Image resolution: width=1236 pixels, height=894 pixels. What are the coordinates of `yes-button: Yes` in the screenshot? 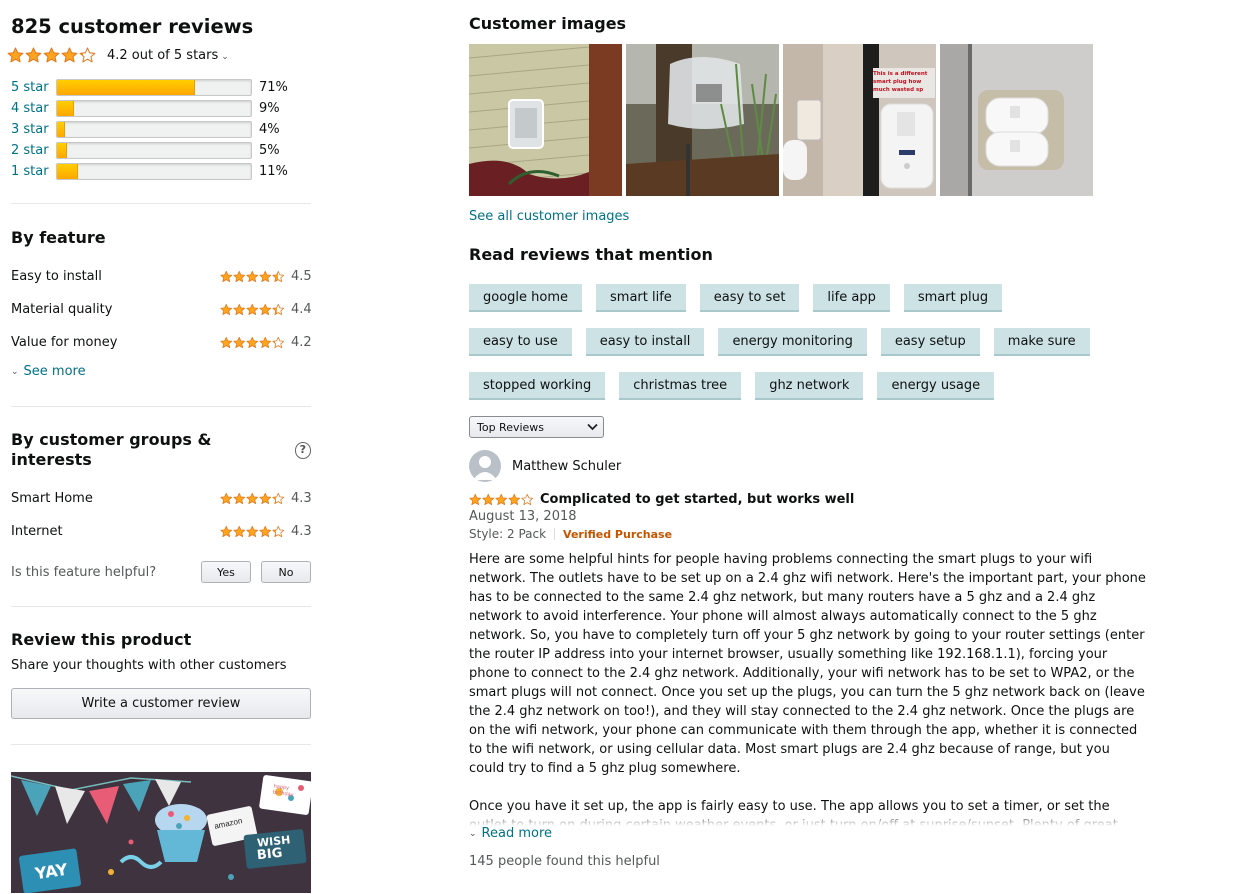 It's located at (226, 572).